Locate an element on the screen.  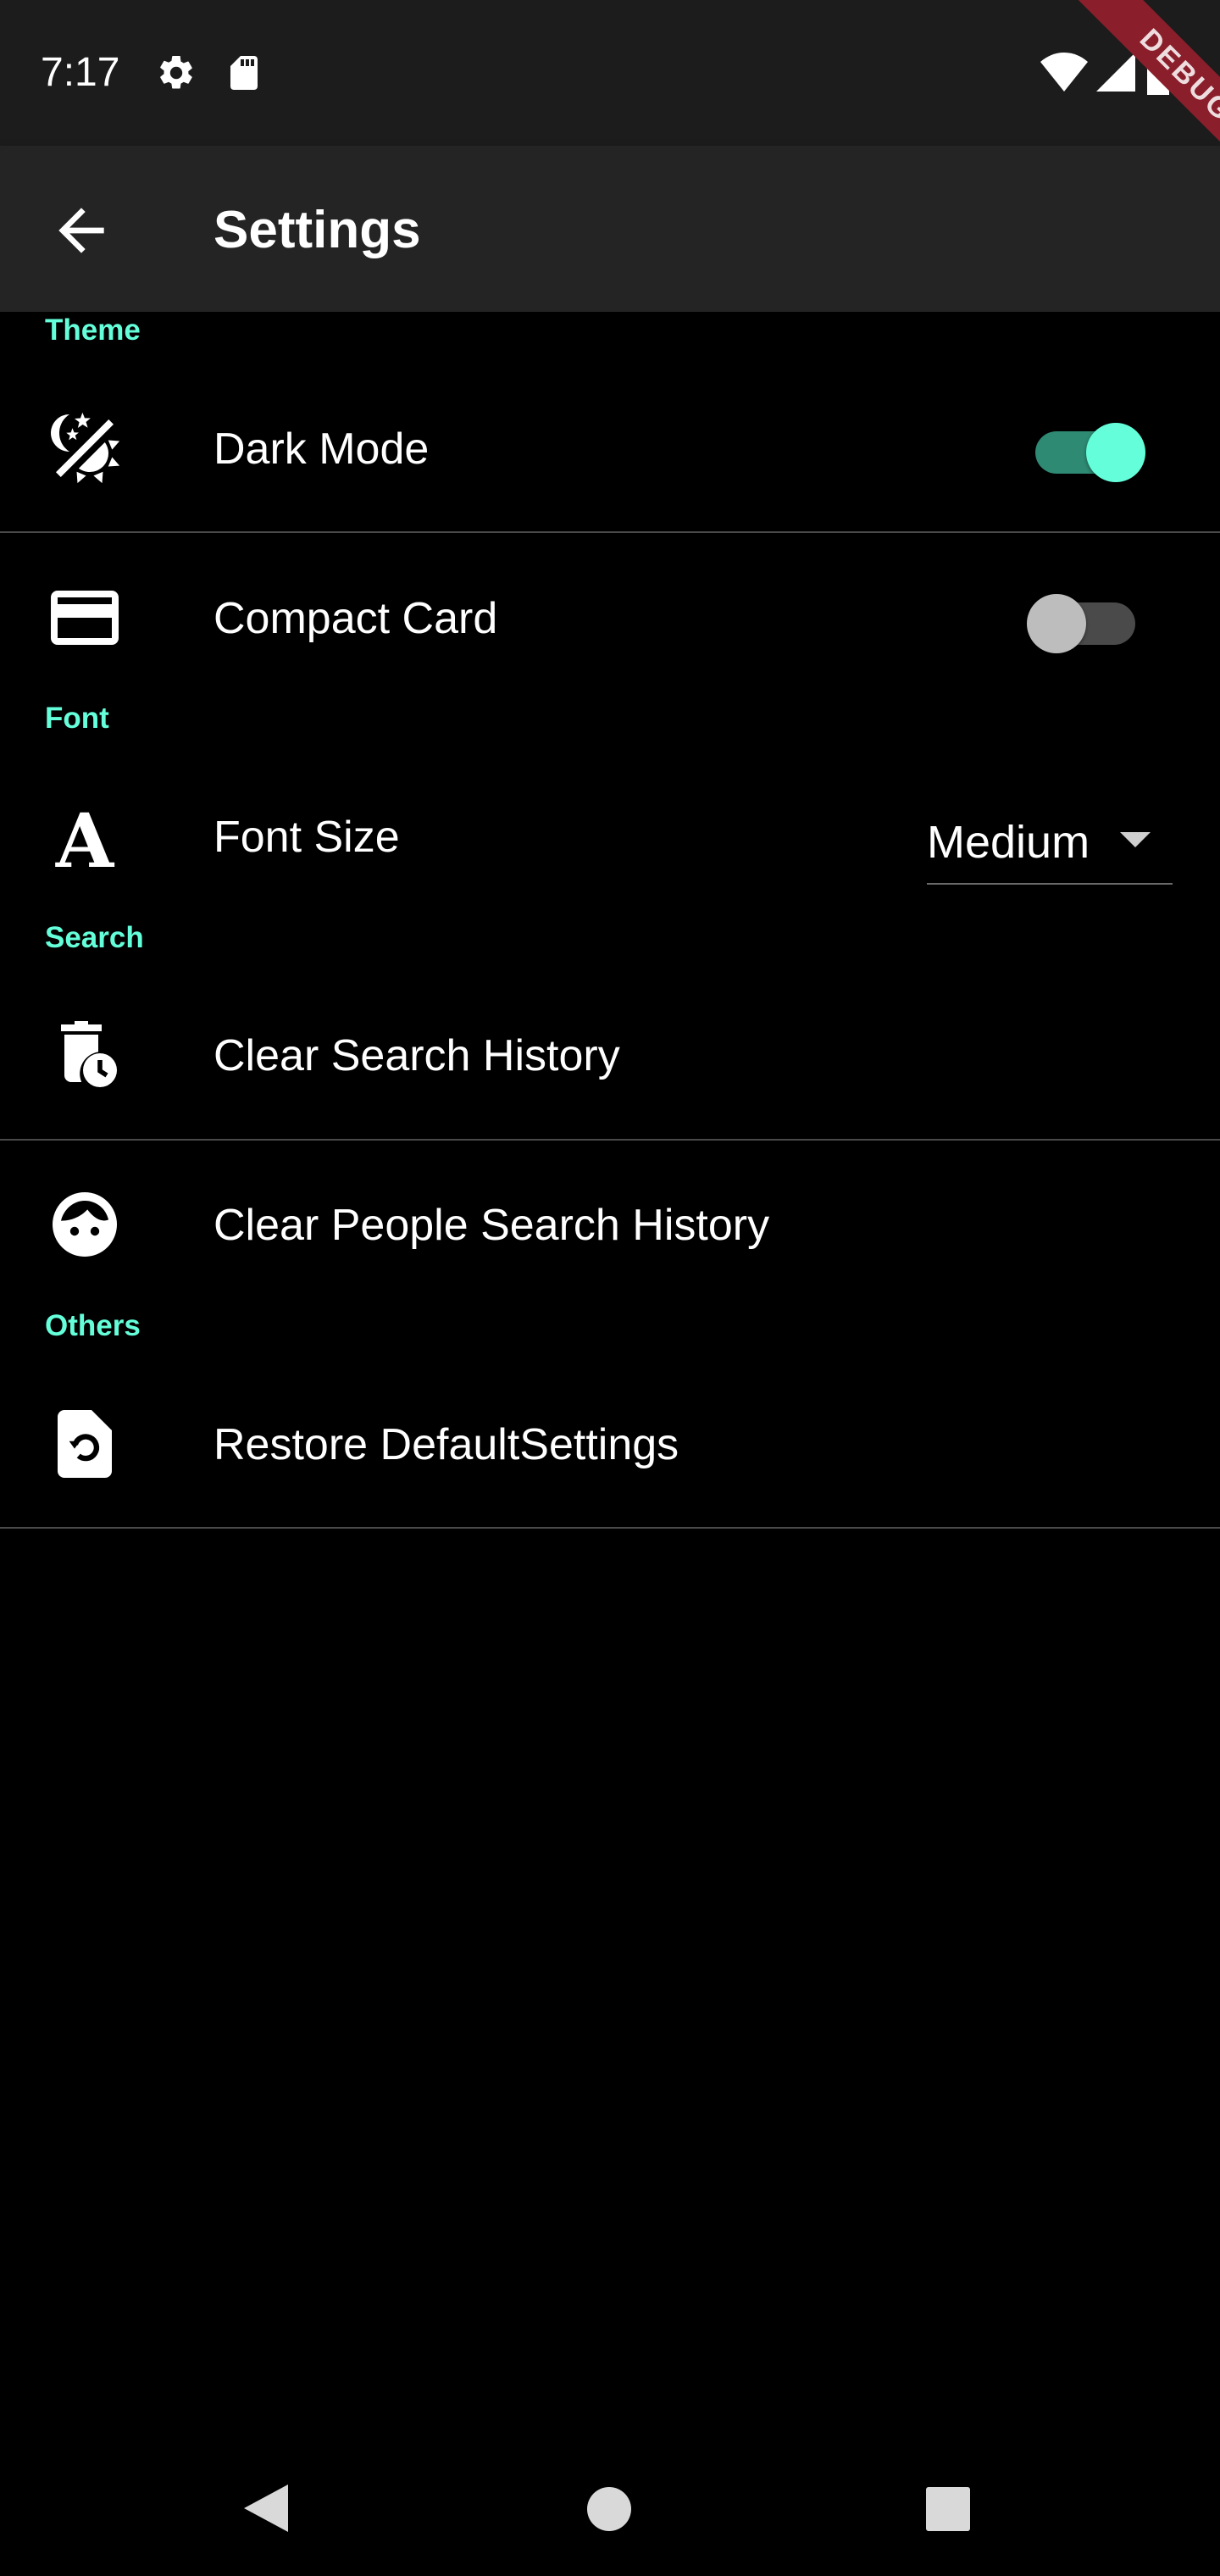
delete-clock-icon is located at coordinates (84, 1055).